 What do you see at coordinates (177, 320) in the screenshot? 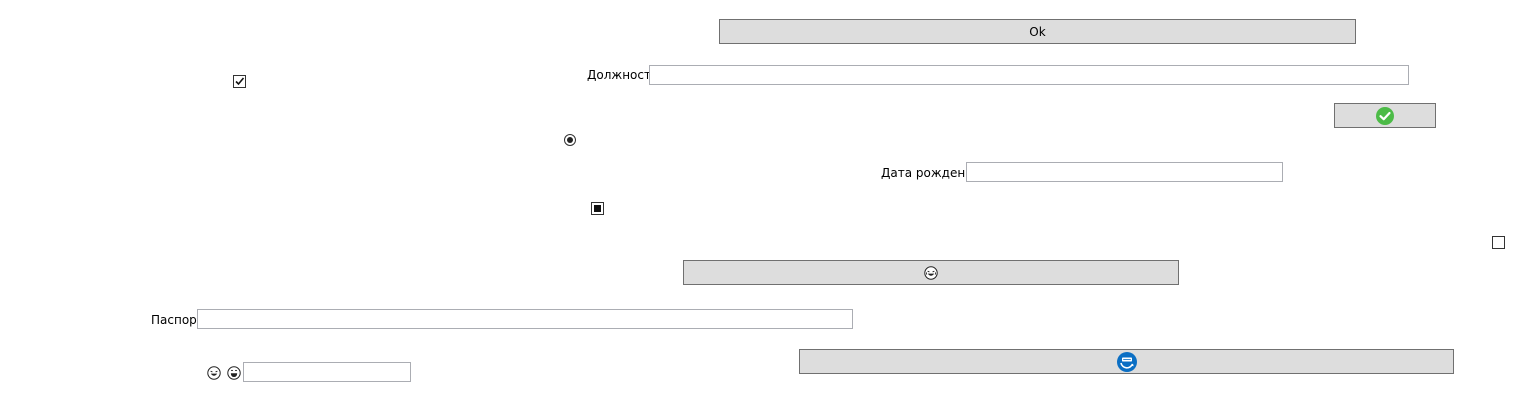
I see `passport-label: Паспорт` at bounding box center [177, 320].